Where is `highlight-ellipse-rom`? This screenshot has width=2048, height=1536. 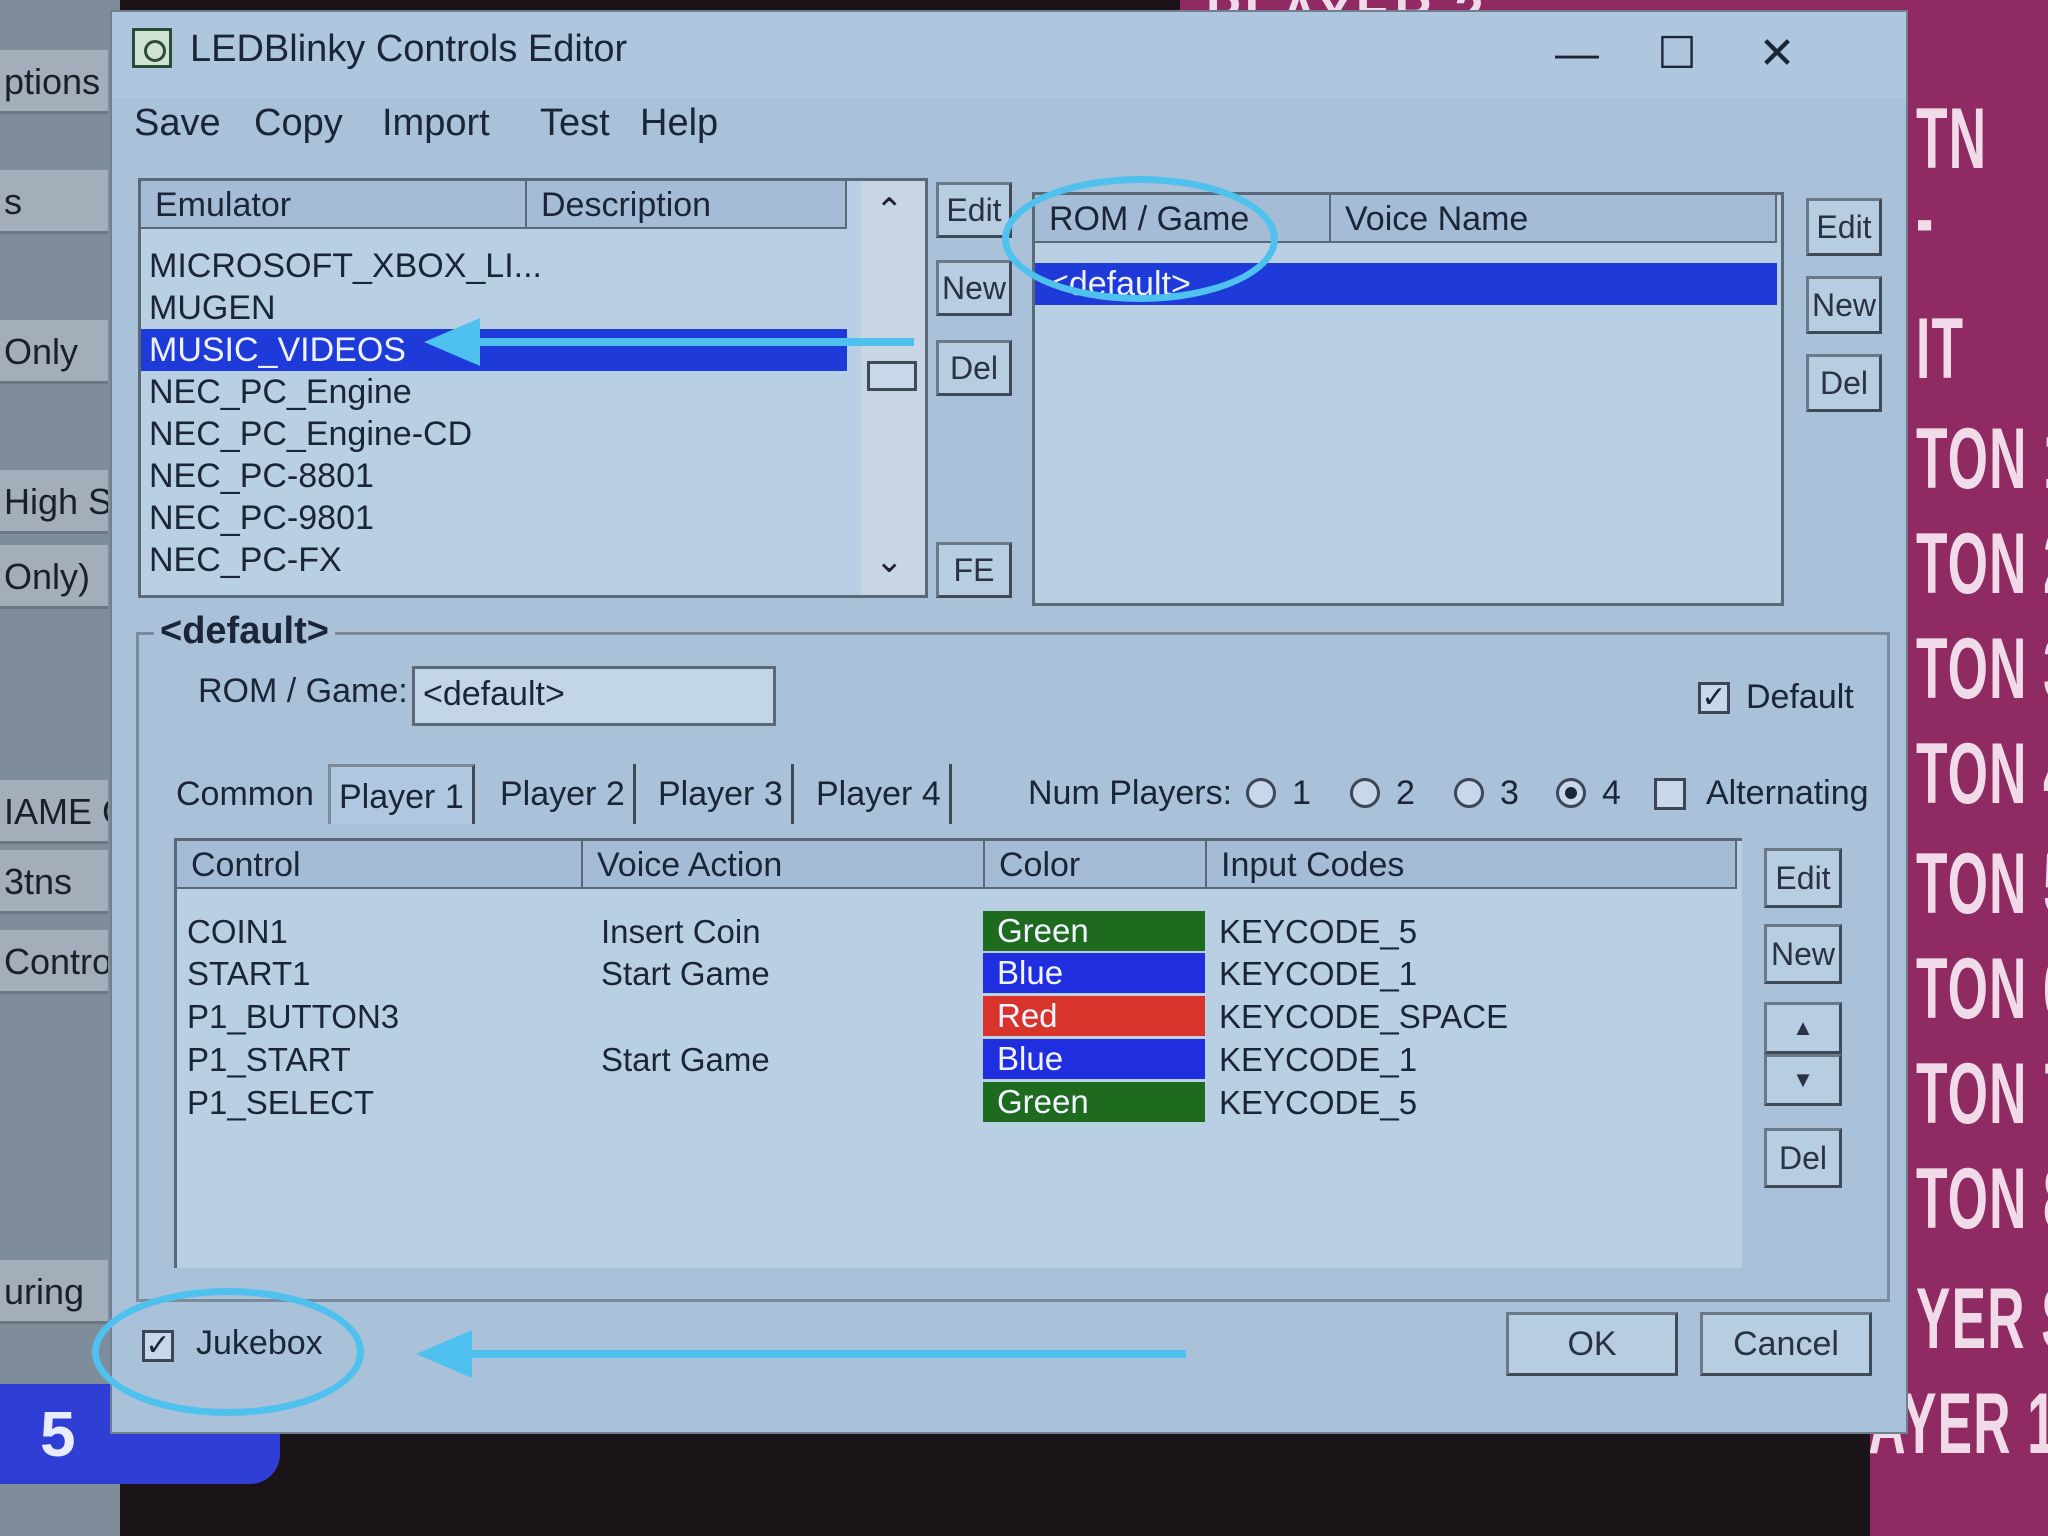 highlight-ellipse-rom is located at coordinates (1140, 239).